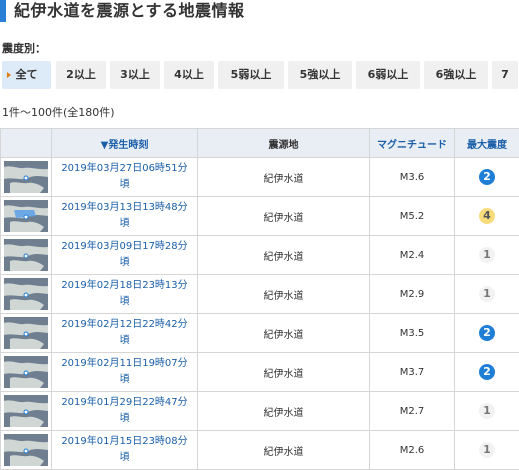 This screenshot has height=470, width=519. I want to click on magnitude-cell: M2.4, so click(412, 255).